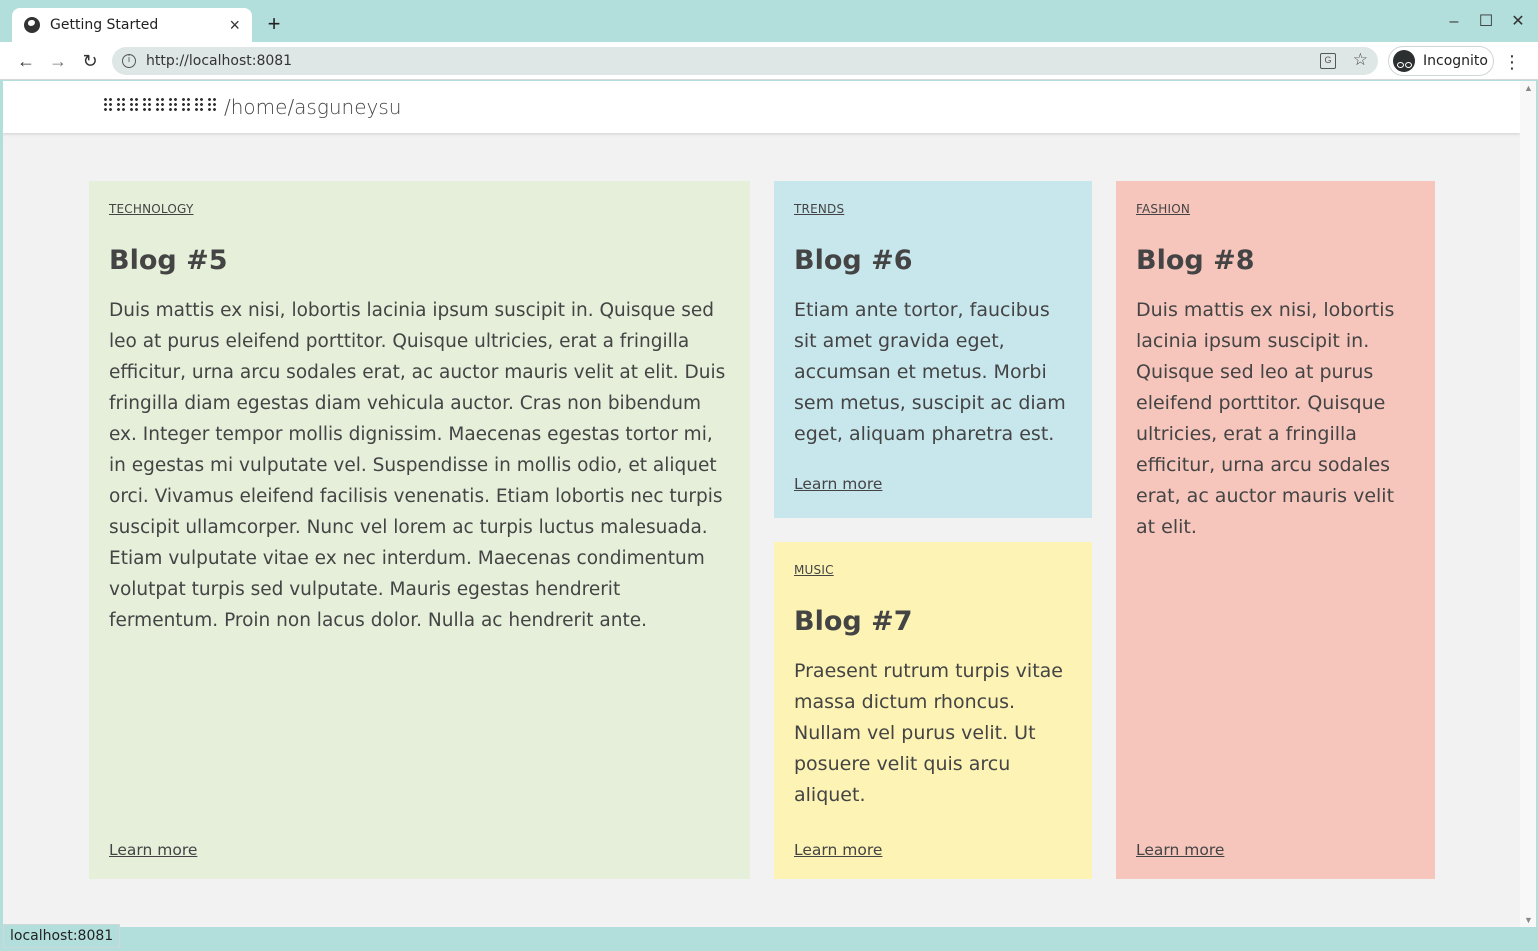 This screenshot has width=1538, height=951. I want to click on card-title: Blog #8, so click(1195, 260).